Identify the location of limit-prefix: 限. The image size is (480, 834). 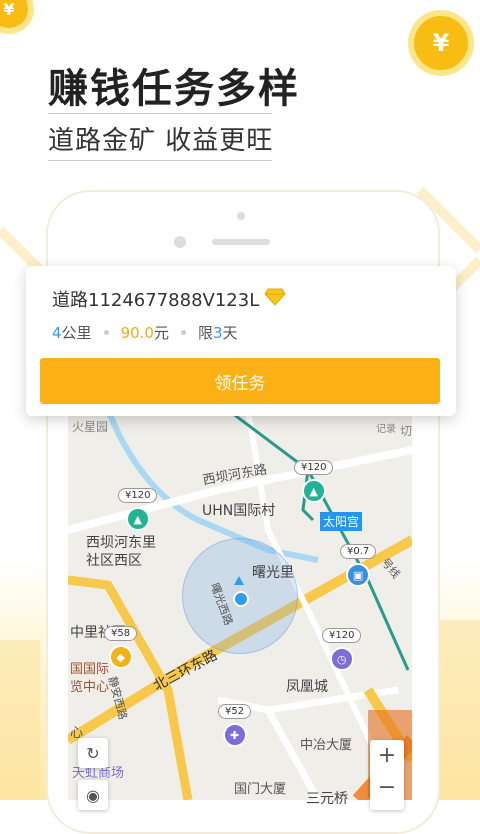
(205, 333).